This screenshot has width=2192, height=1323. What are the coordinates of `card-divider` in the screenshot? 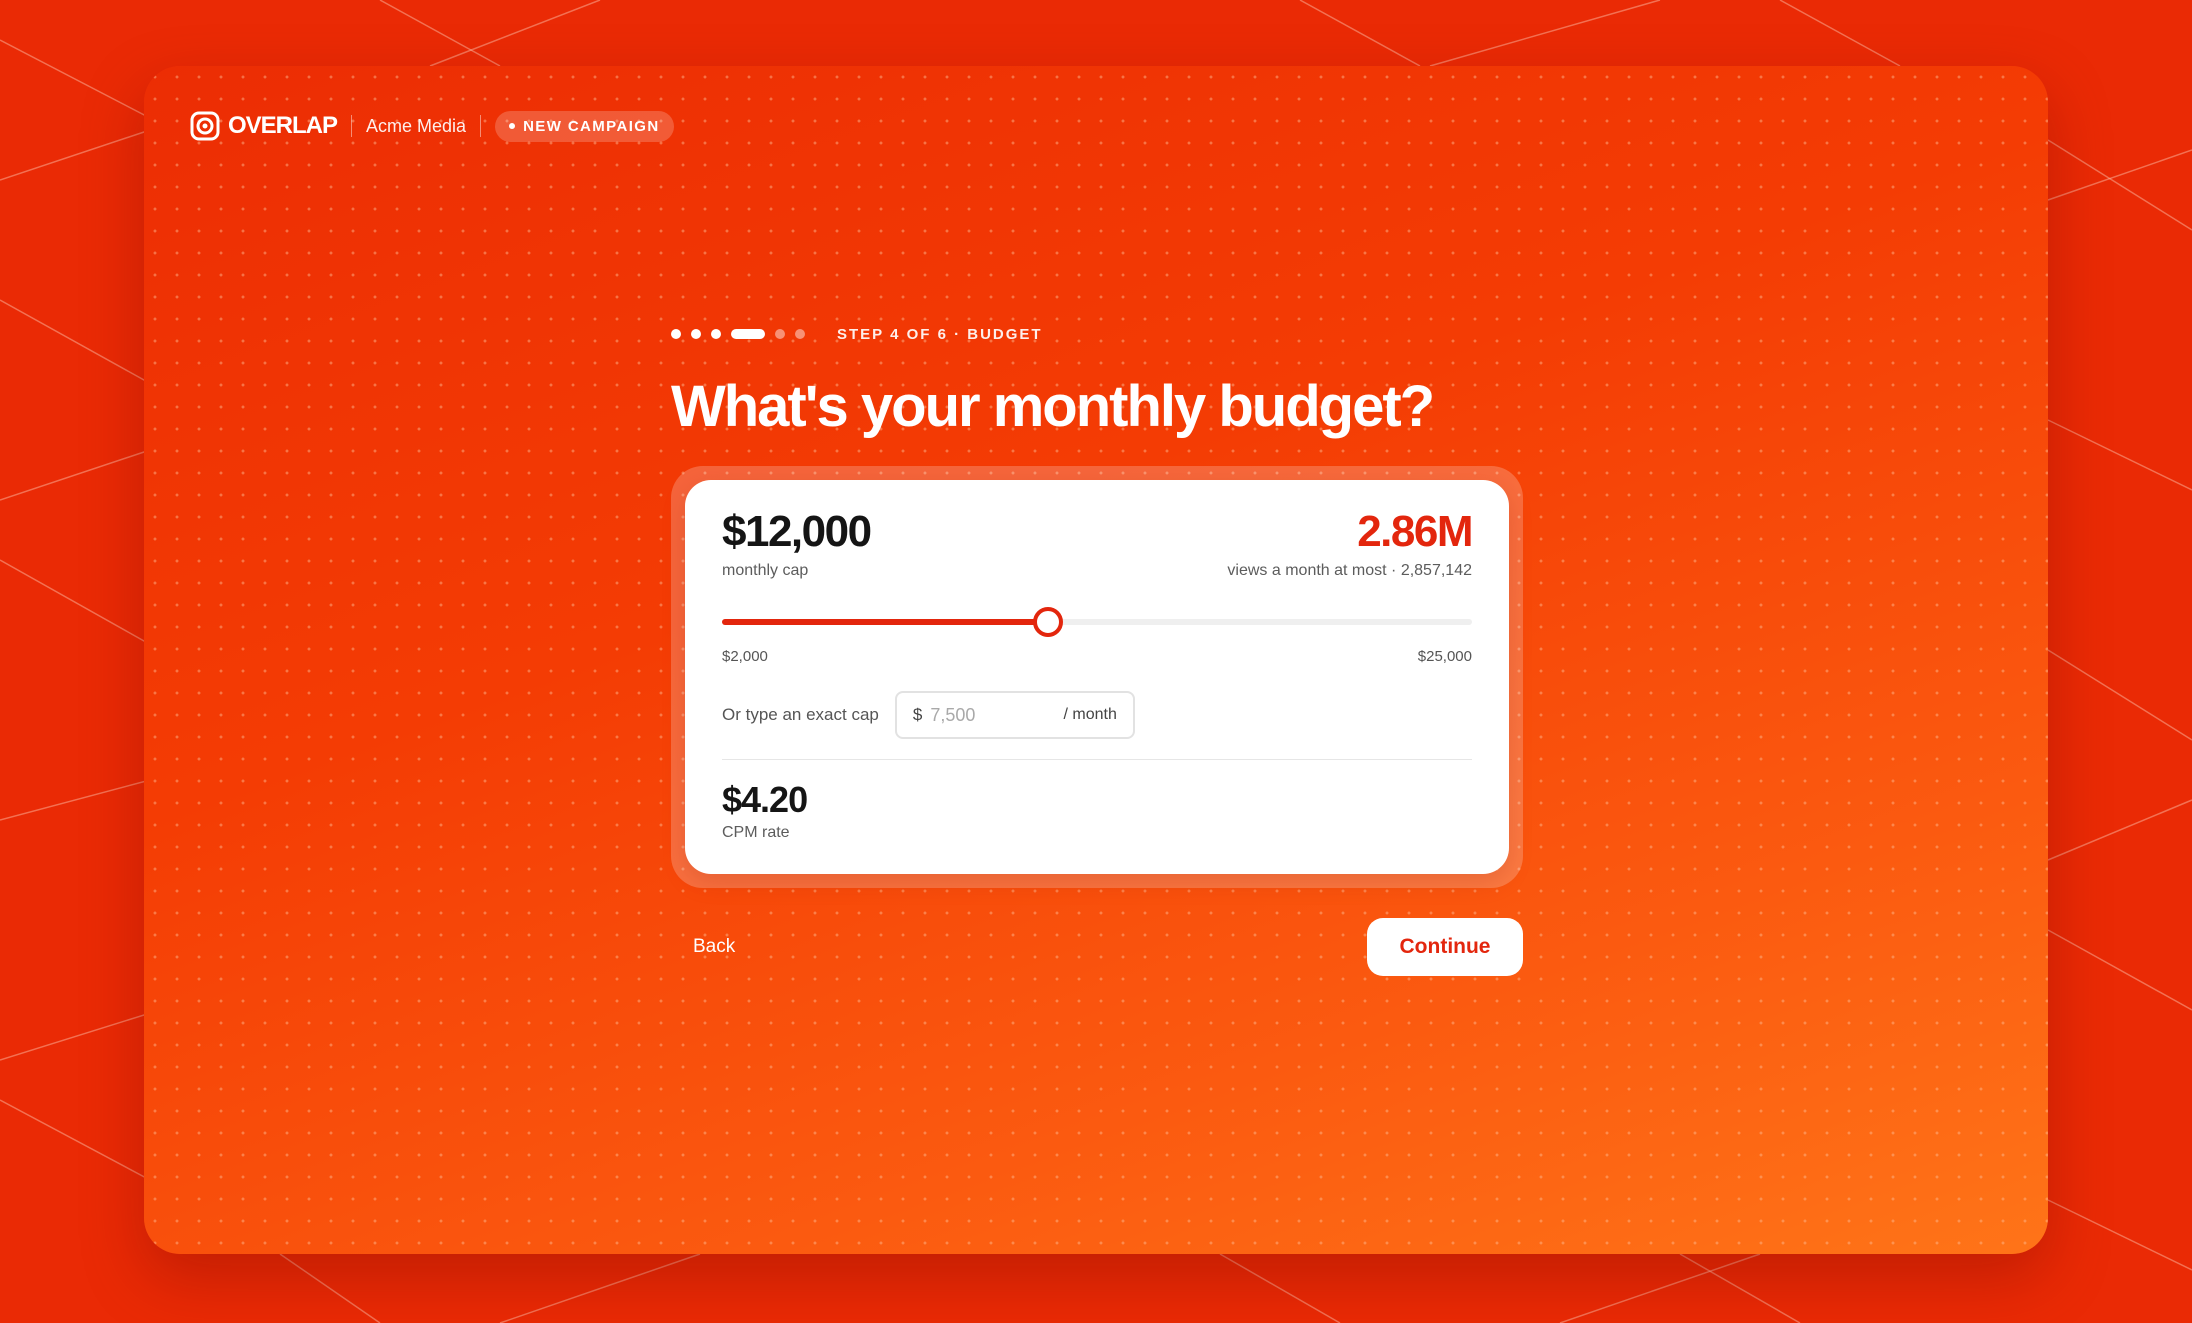 It's located at (1097, 759).